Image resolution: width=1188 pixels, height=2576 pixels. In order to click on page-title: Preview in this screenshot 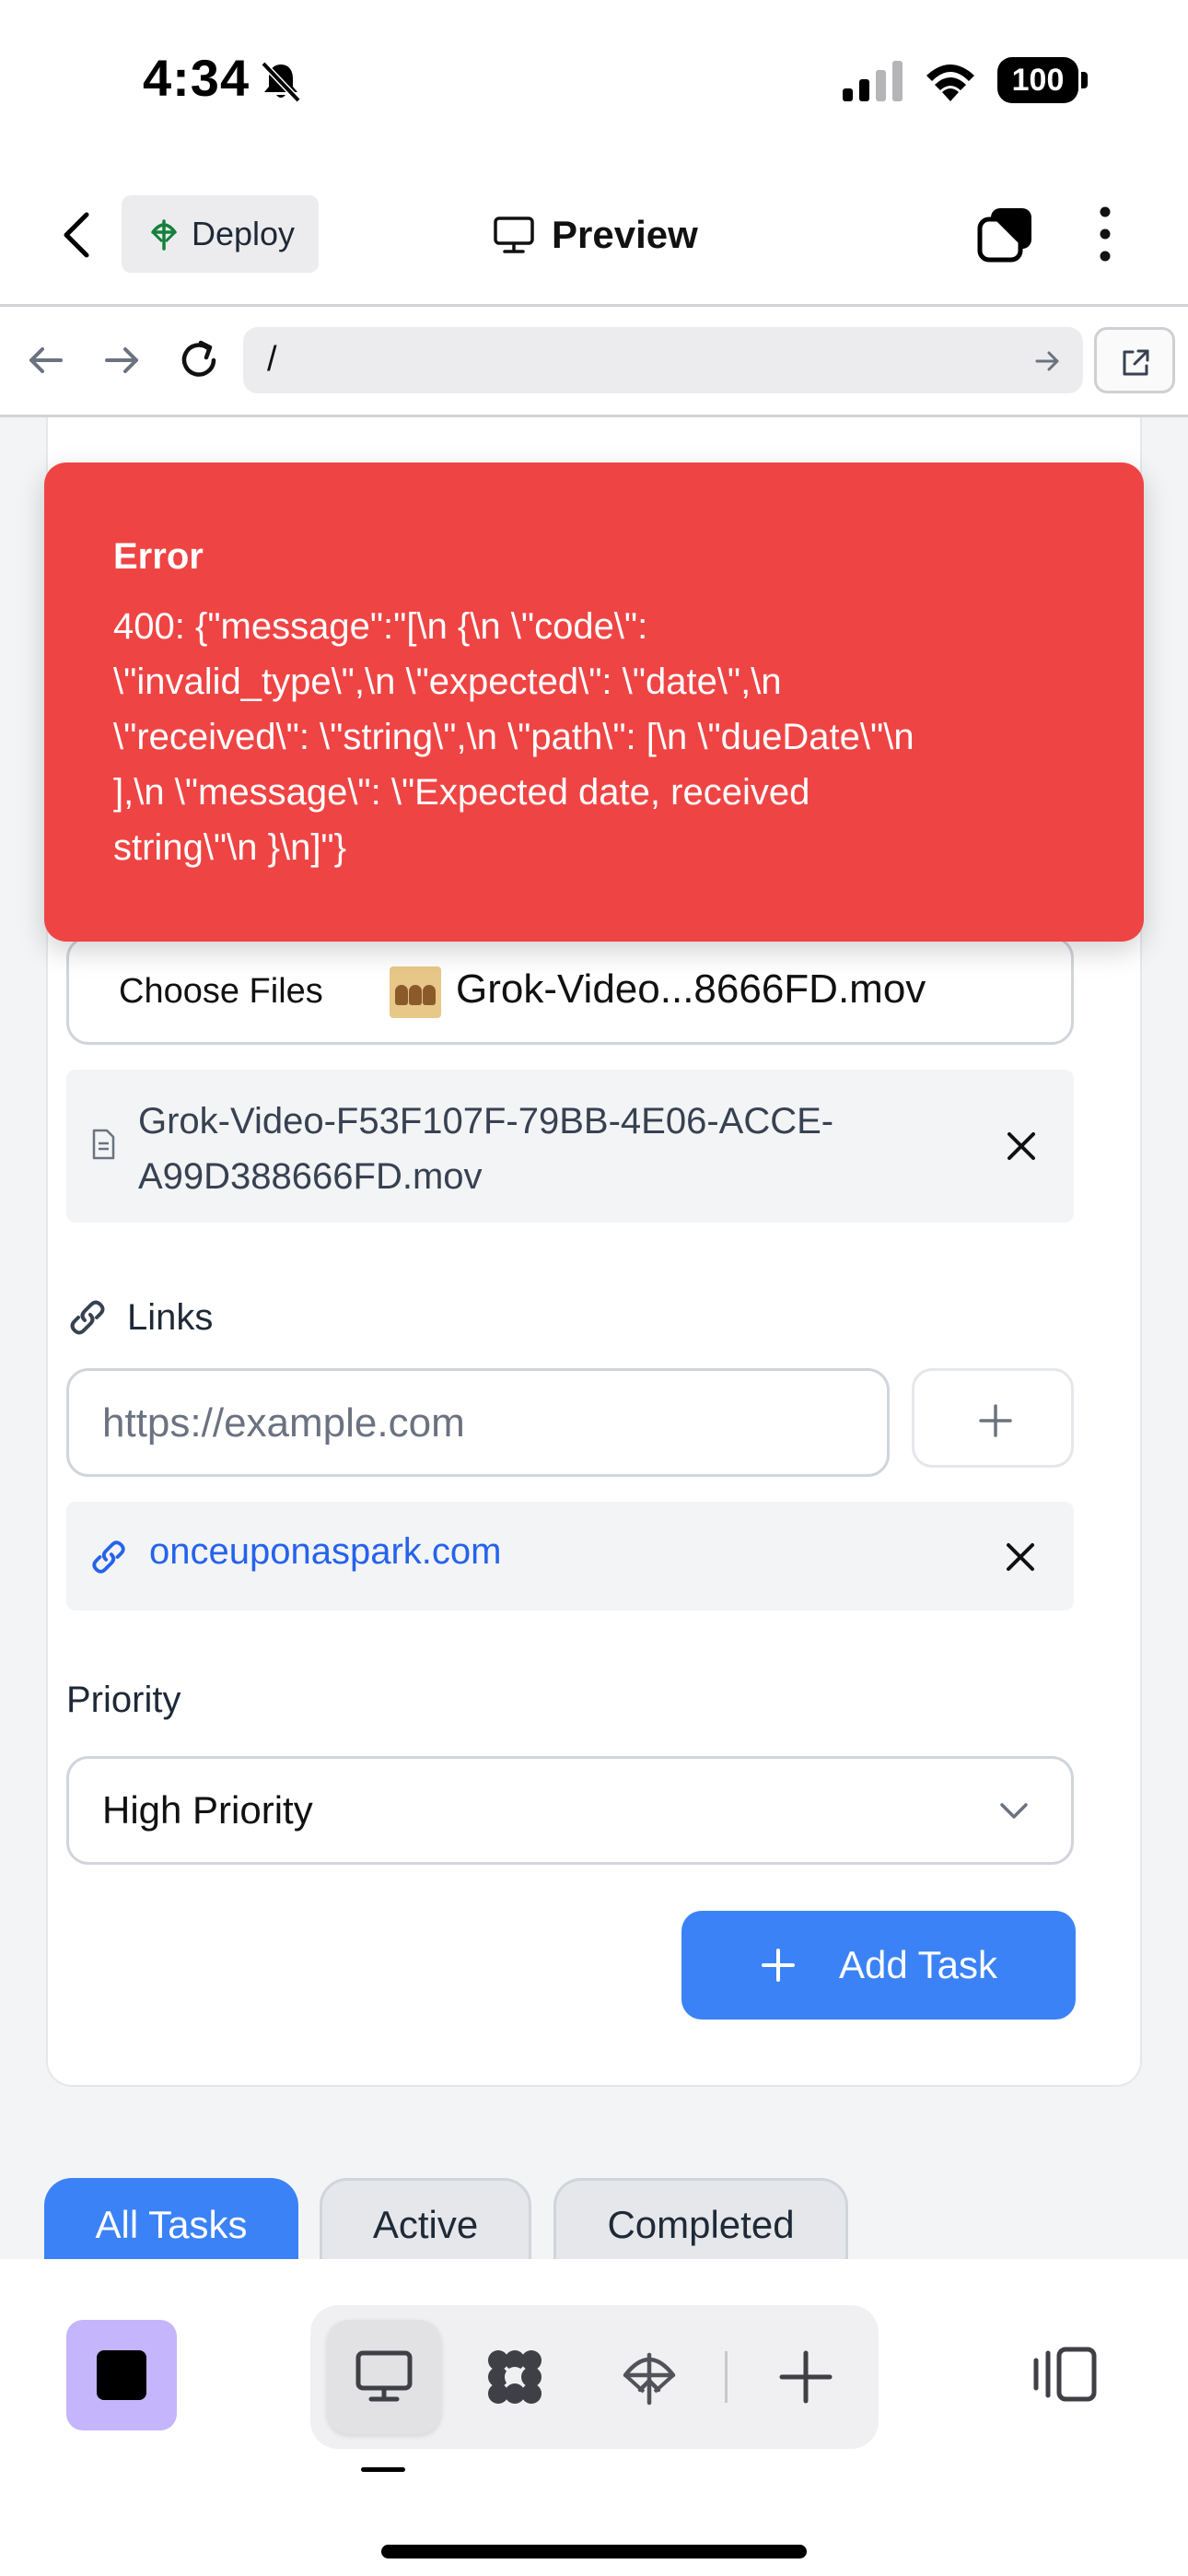, I will do `click(595, 235)`.